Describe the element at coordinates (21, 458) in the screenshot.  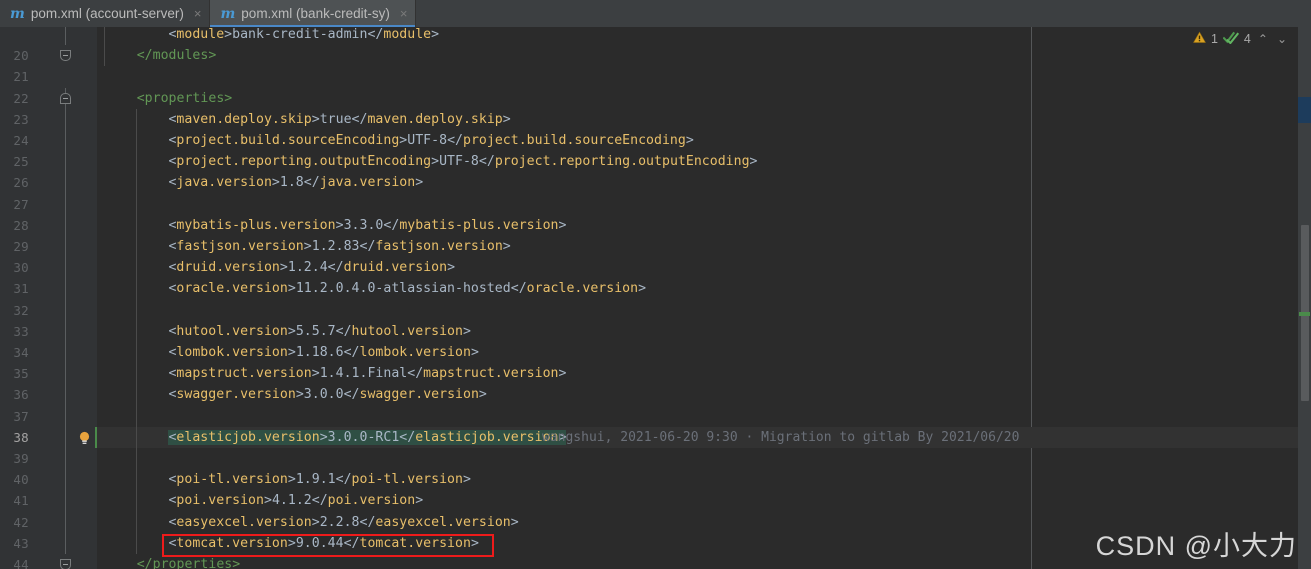
I see `line-number: 39` at that location.